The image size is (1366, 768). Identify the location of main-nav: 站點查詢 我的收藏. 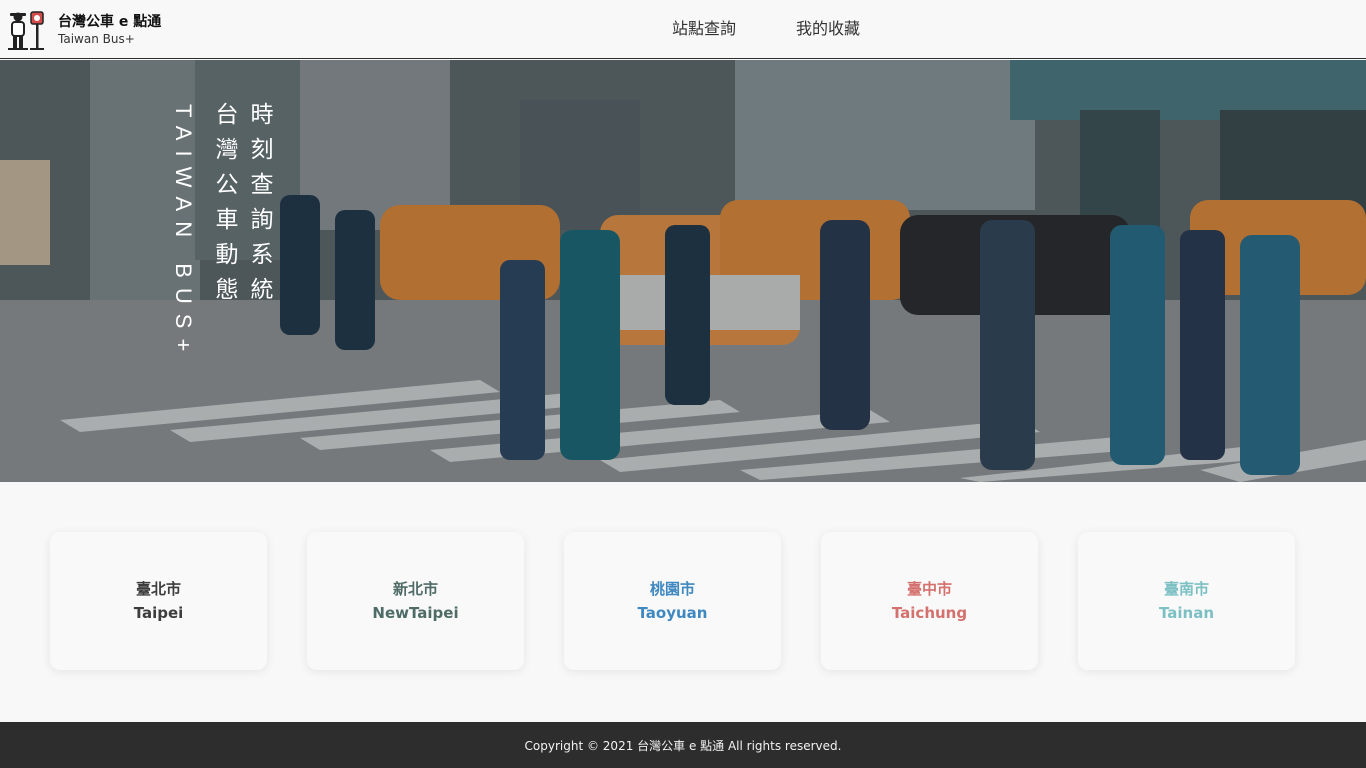
(796, 29).